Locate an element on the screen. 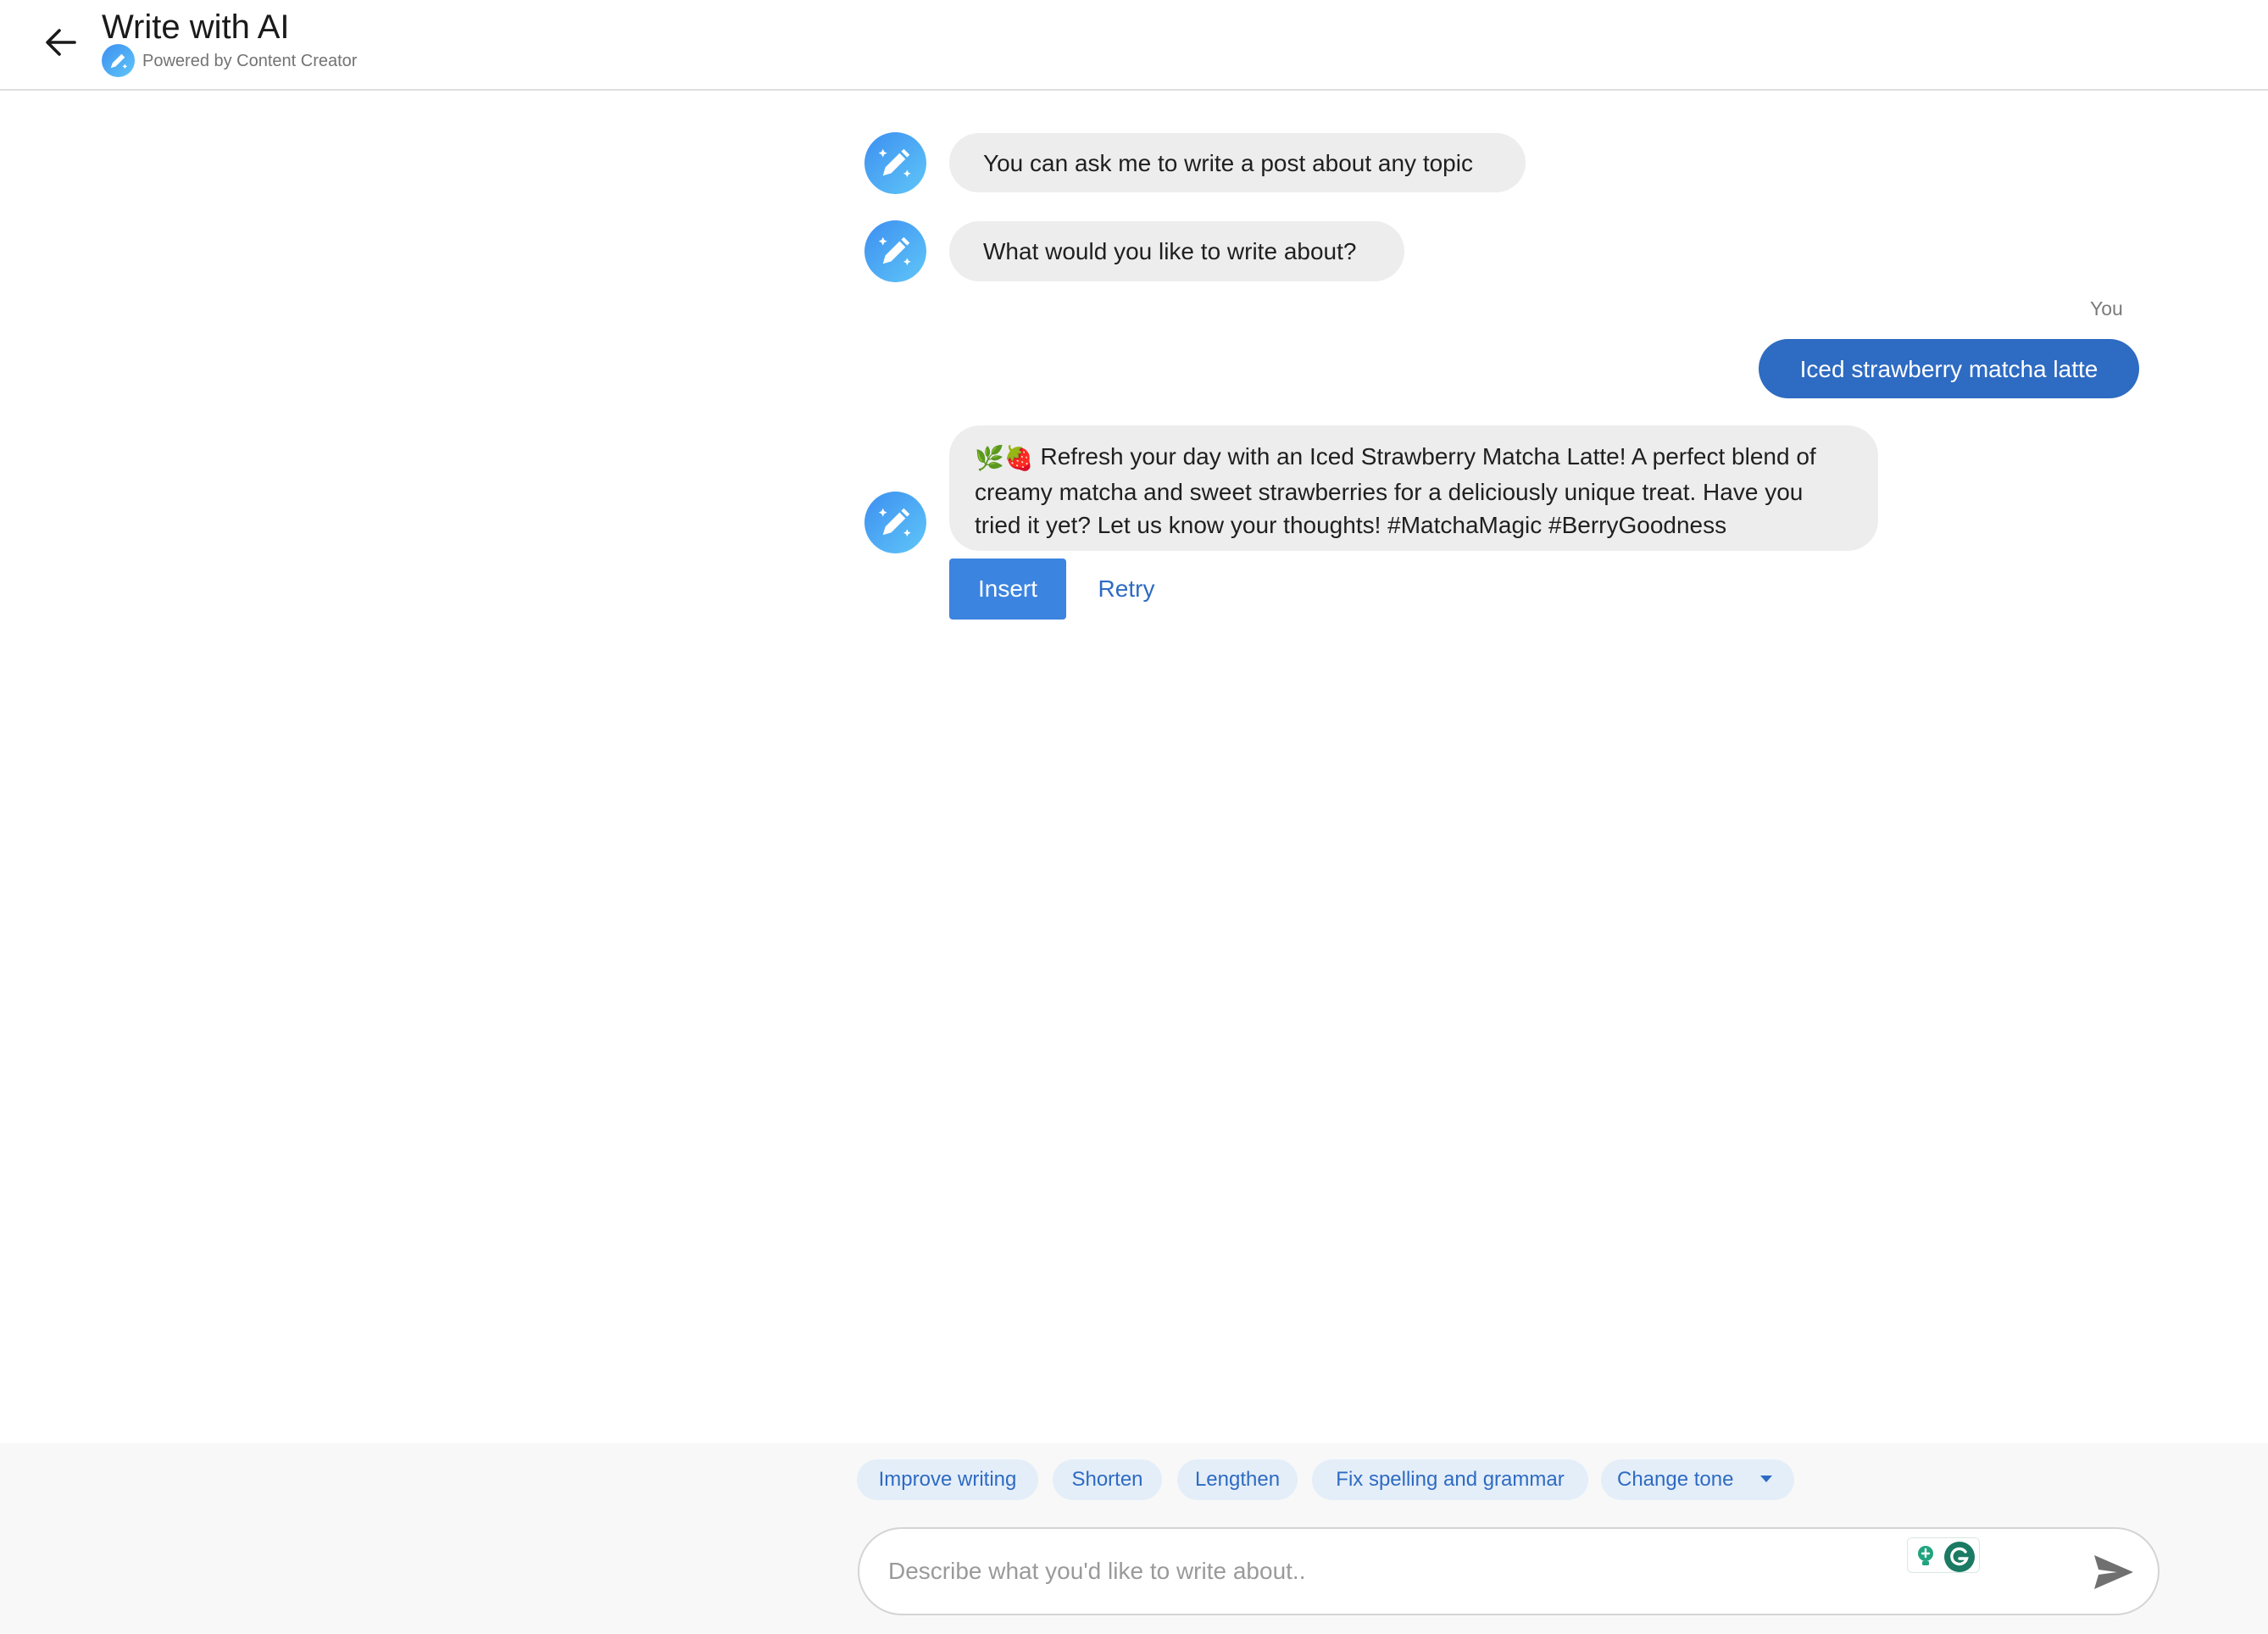 This screenshot has height=1634, width=2268. chevron-down-icon is located at coordinates (1766, 1479).